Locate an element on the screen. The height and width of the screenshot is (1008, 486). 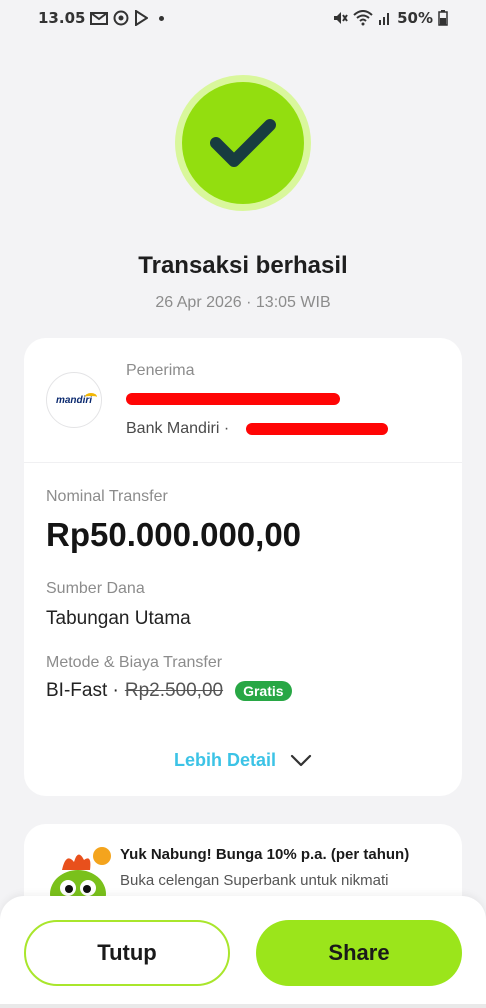
close-button: Tutup is located at coordinates (127, 953).